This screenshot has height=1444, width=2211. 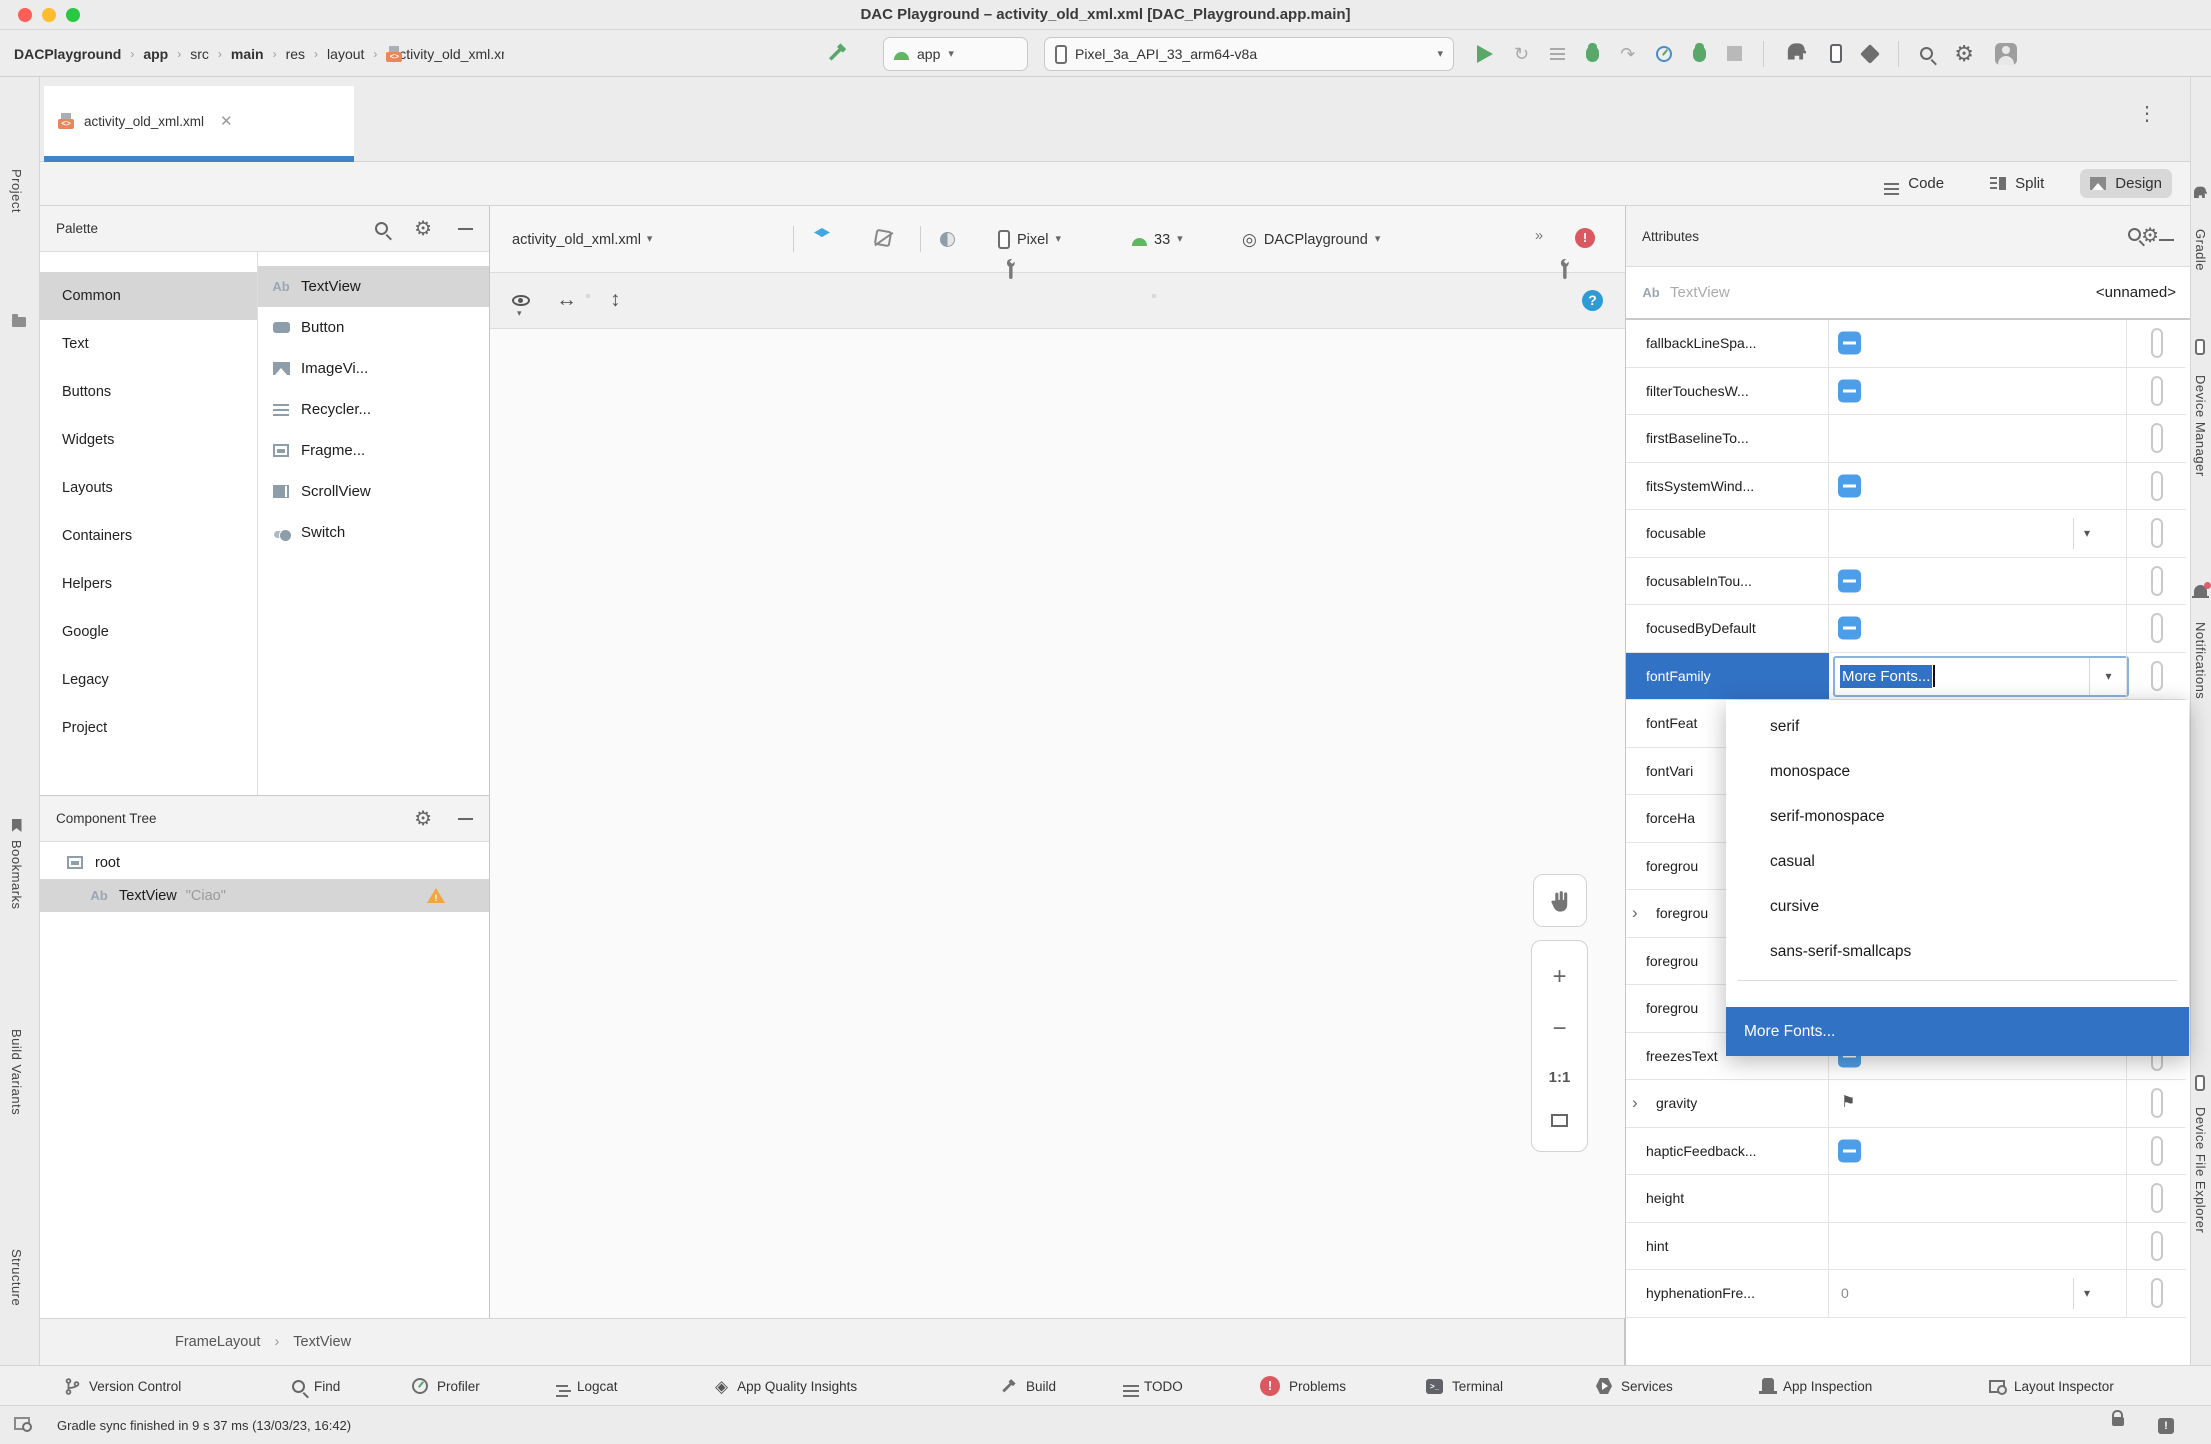 I want to click on breadcrumb-textview: TextView, so click(x=322, y=1342).